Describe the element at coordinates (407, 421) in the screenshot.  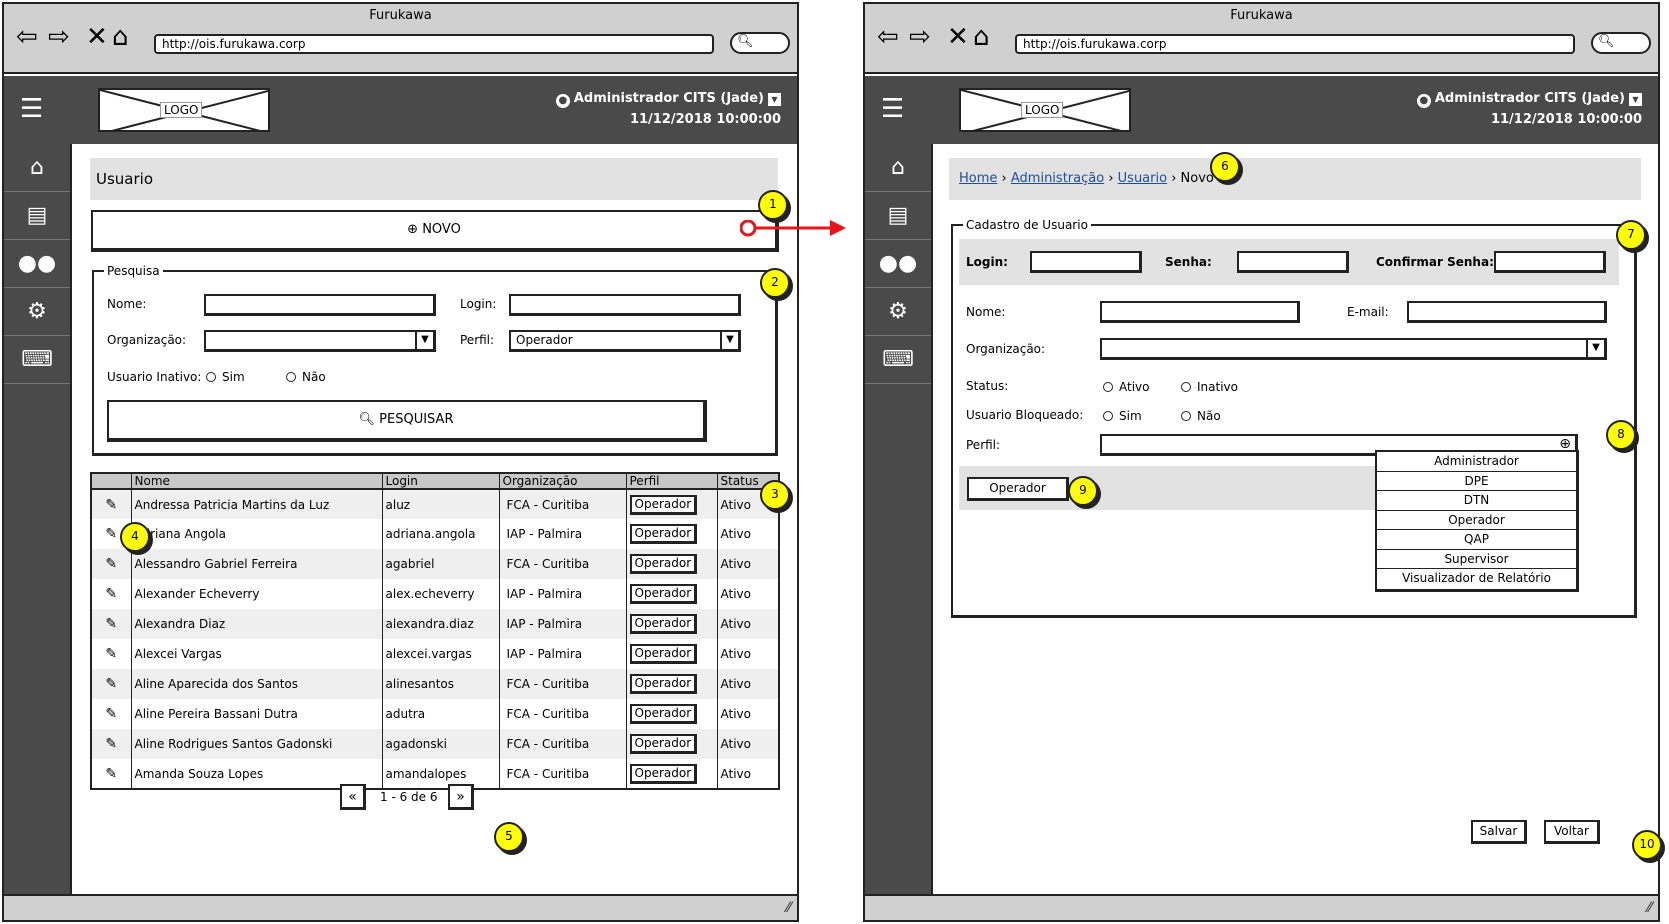
I see `search-button: 🔍︎ PESQUISAR` at that location.